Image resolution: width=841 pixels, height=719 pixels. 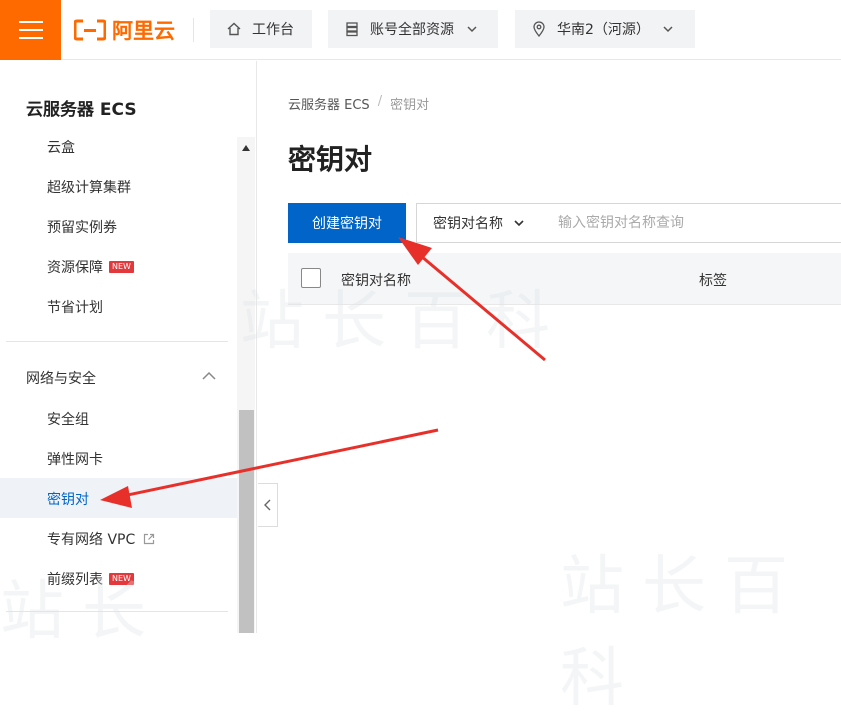 I want to click on top-bar: 阿里云 工作台 账号全部资源 华南2（河源）, so click(x=420, y=30).